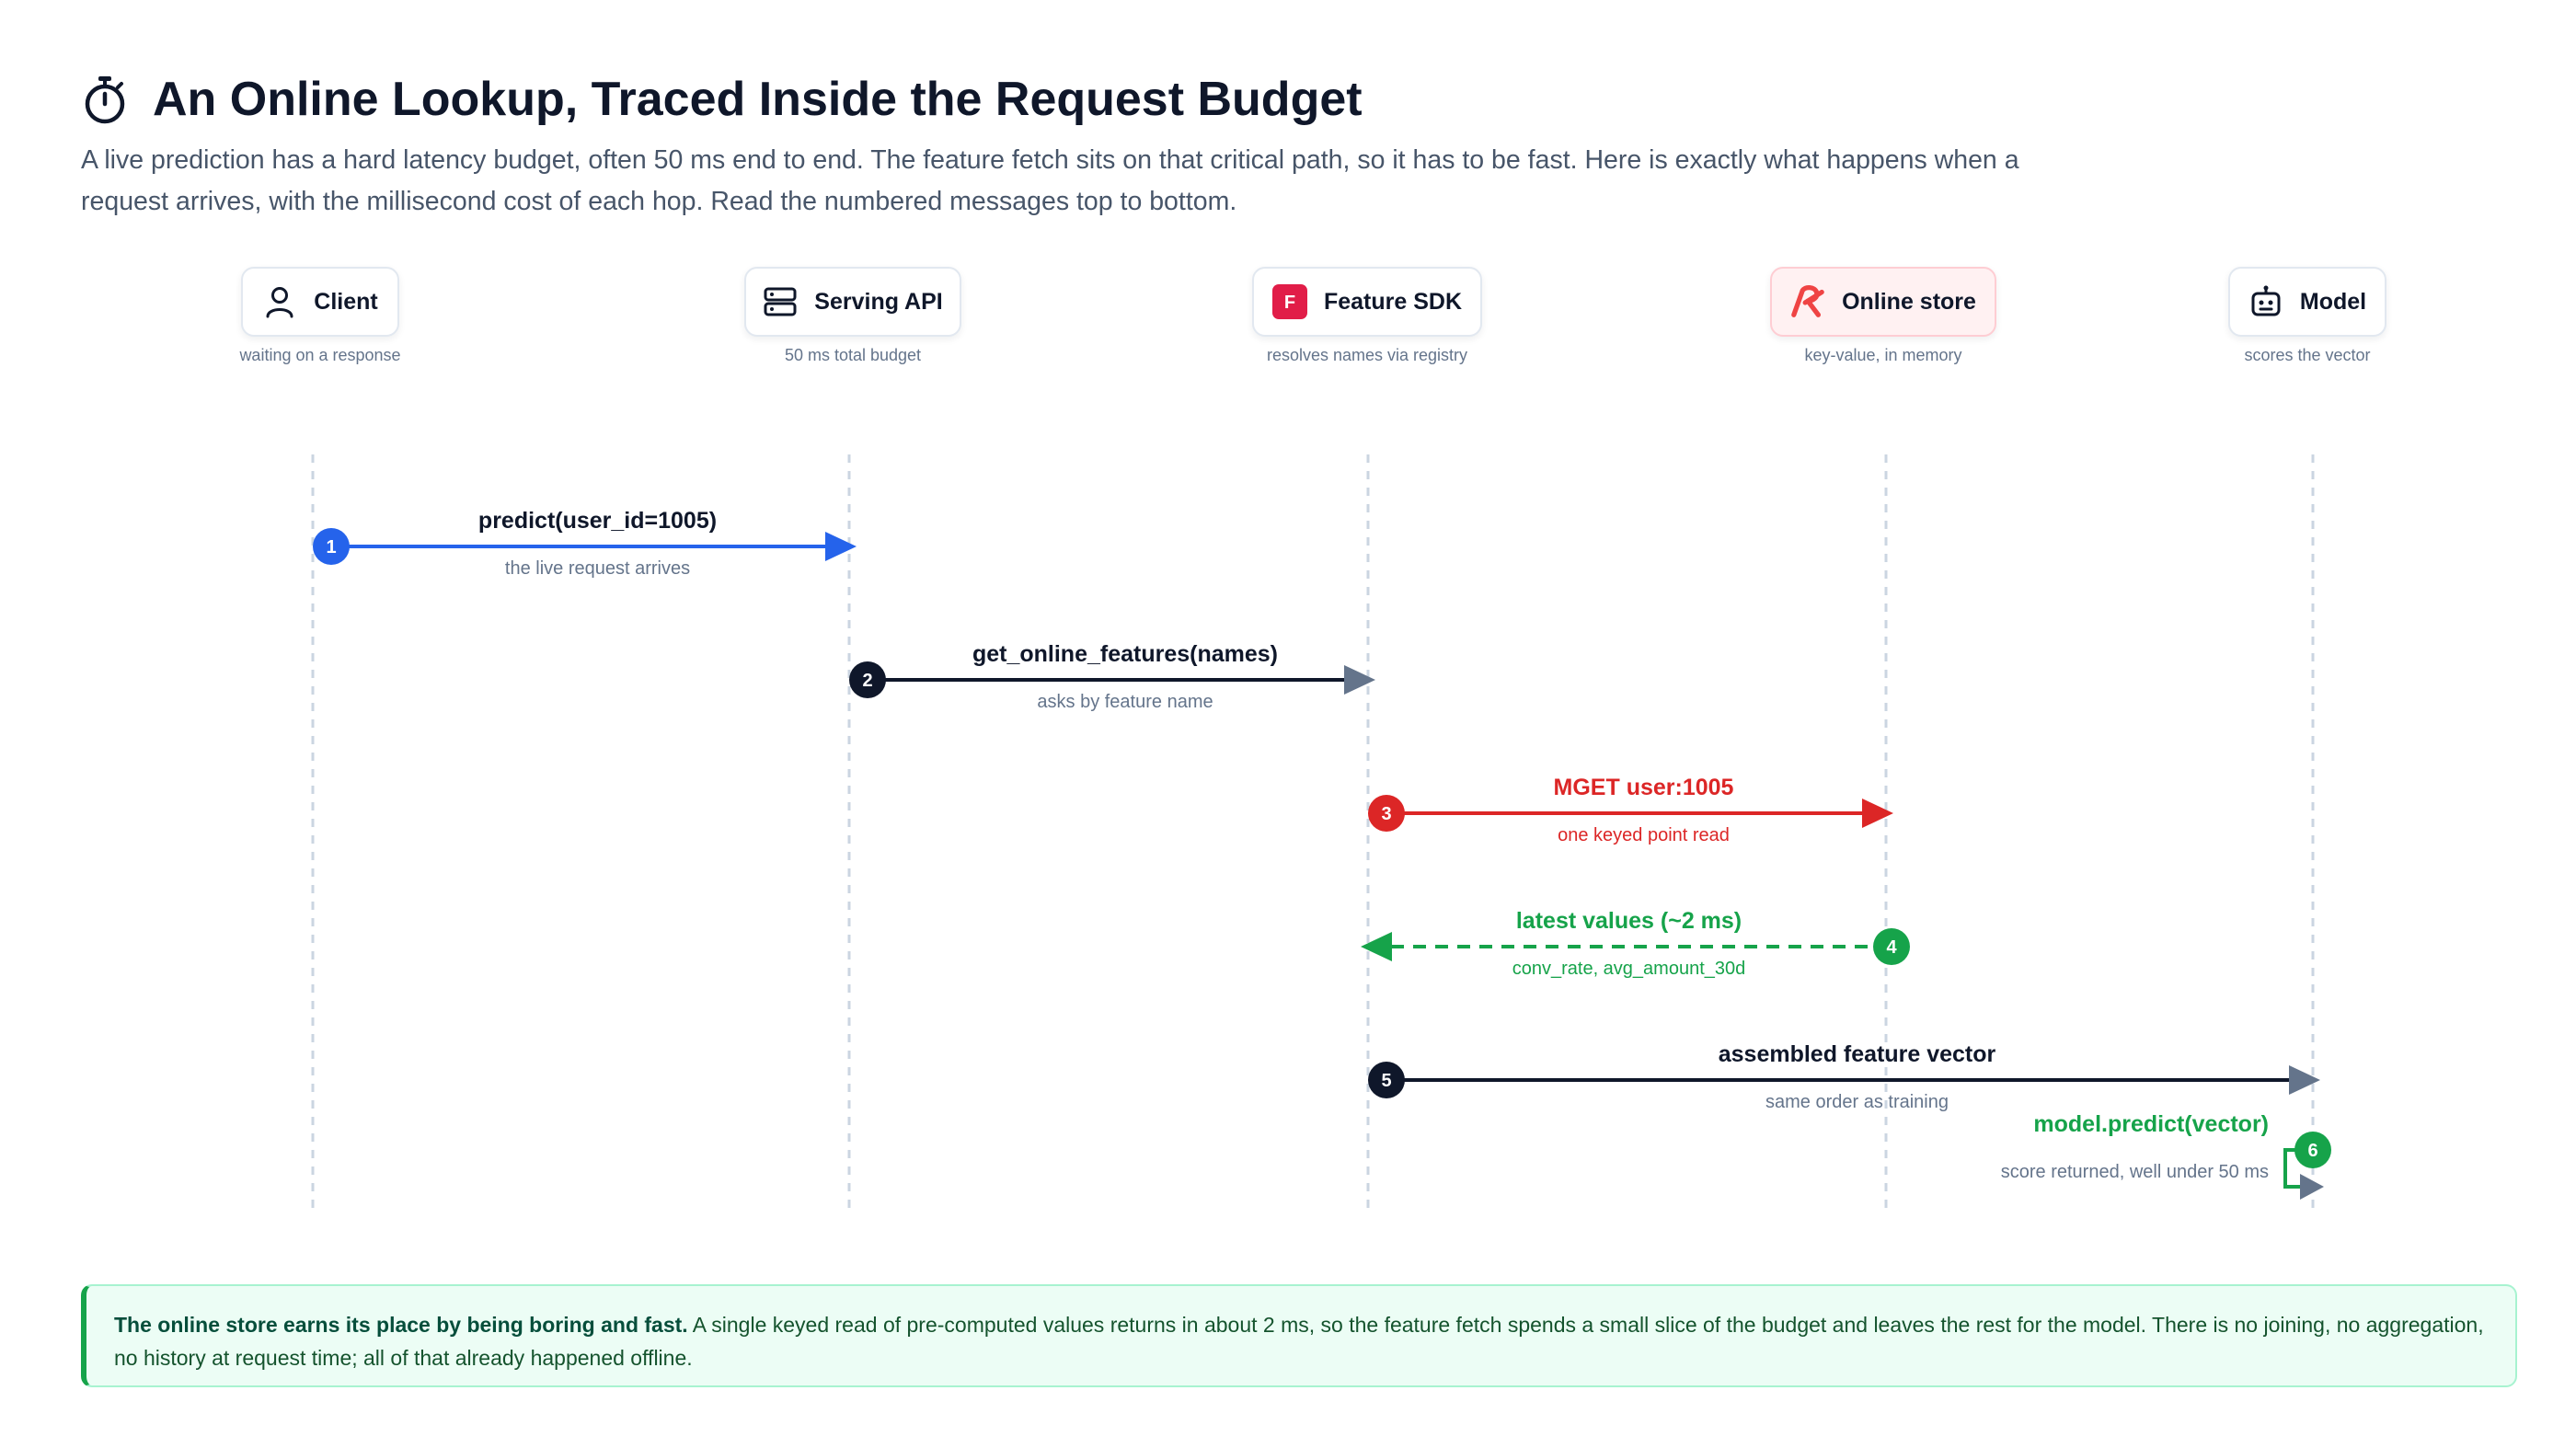  Describe the element at coordinates (2151, 1124) in the screenshot. I see `message-label: model.predict(vector)` at that location.